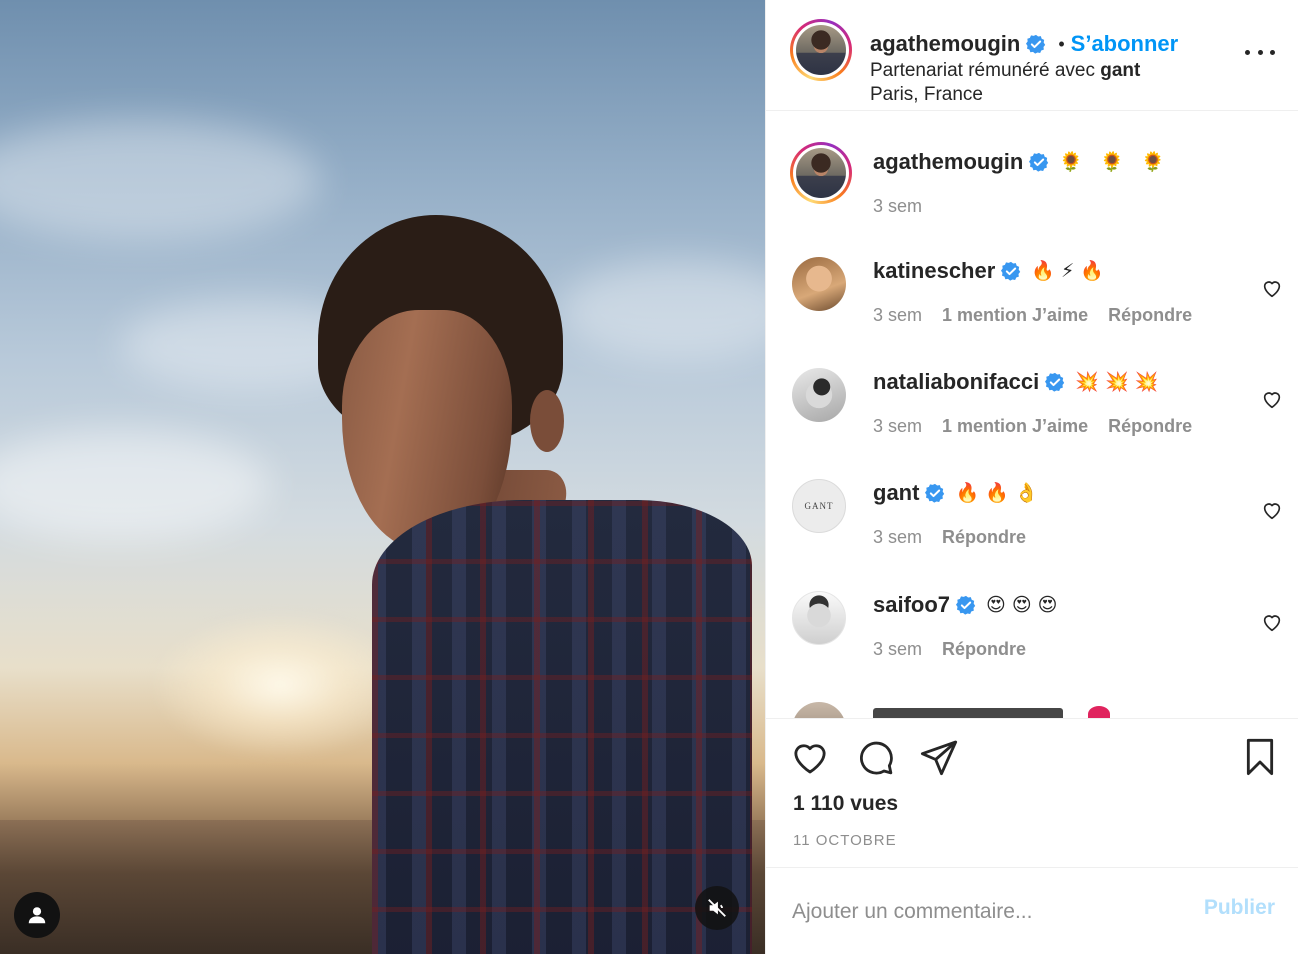  I want to click on figure-plaid-shirt, so click(562, 727).